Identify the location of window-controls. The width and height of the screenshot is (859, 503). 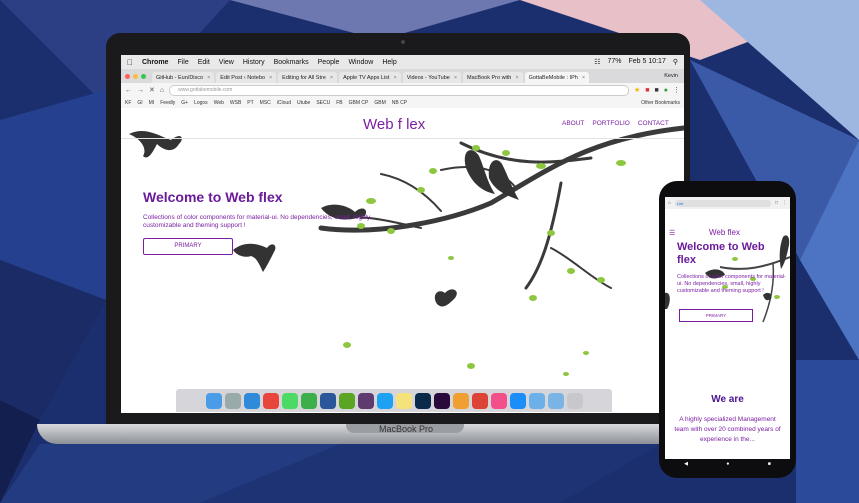
(135, 76).